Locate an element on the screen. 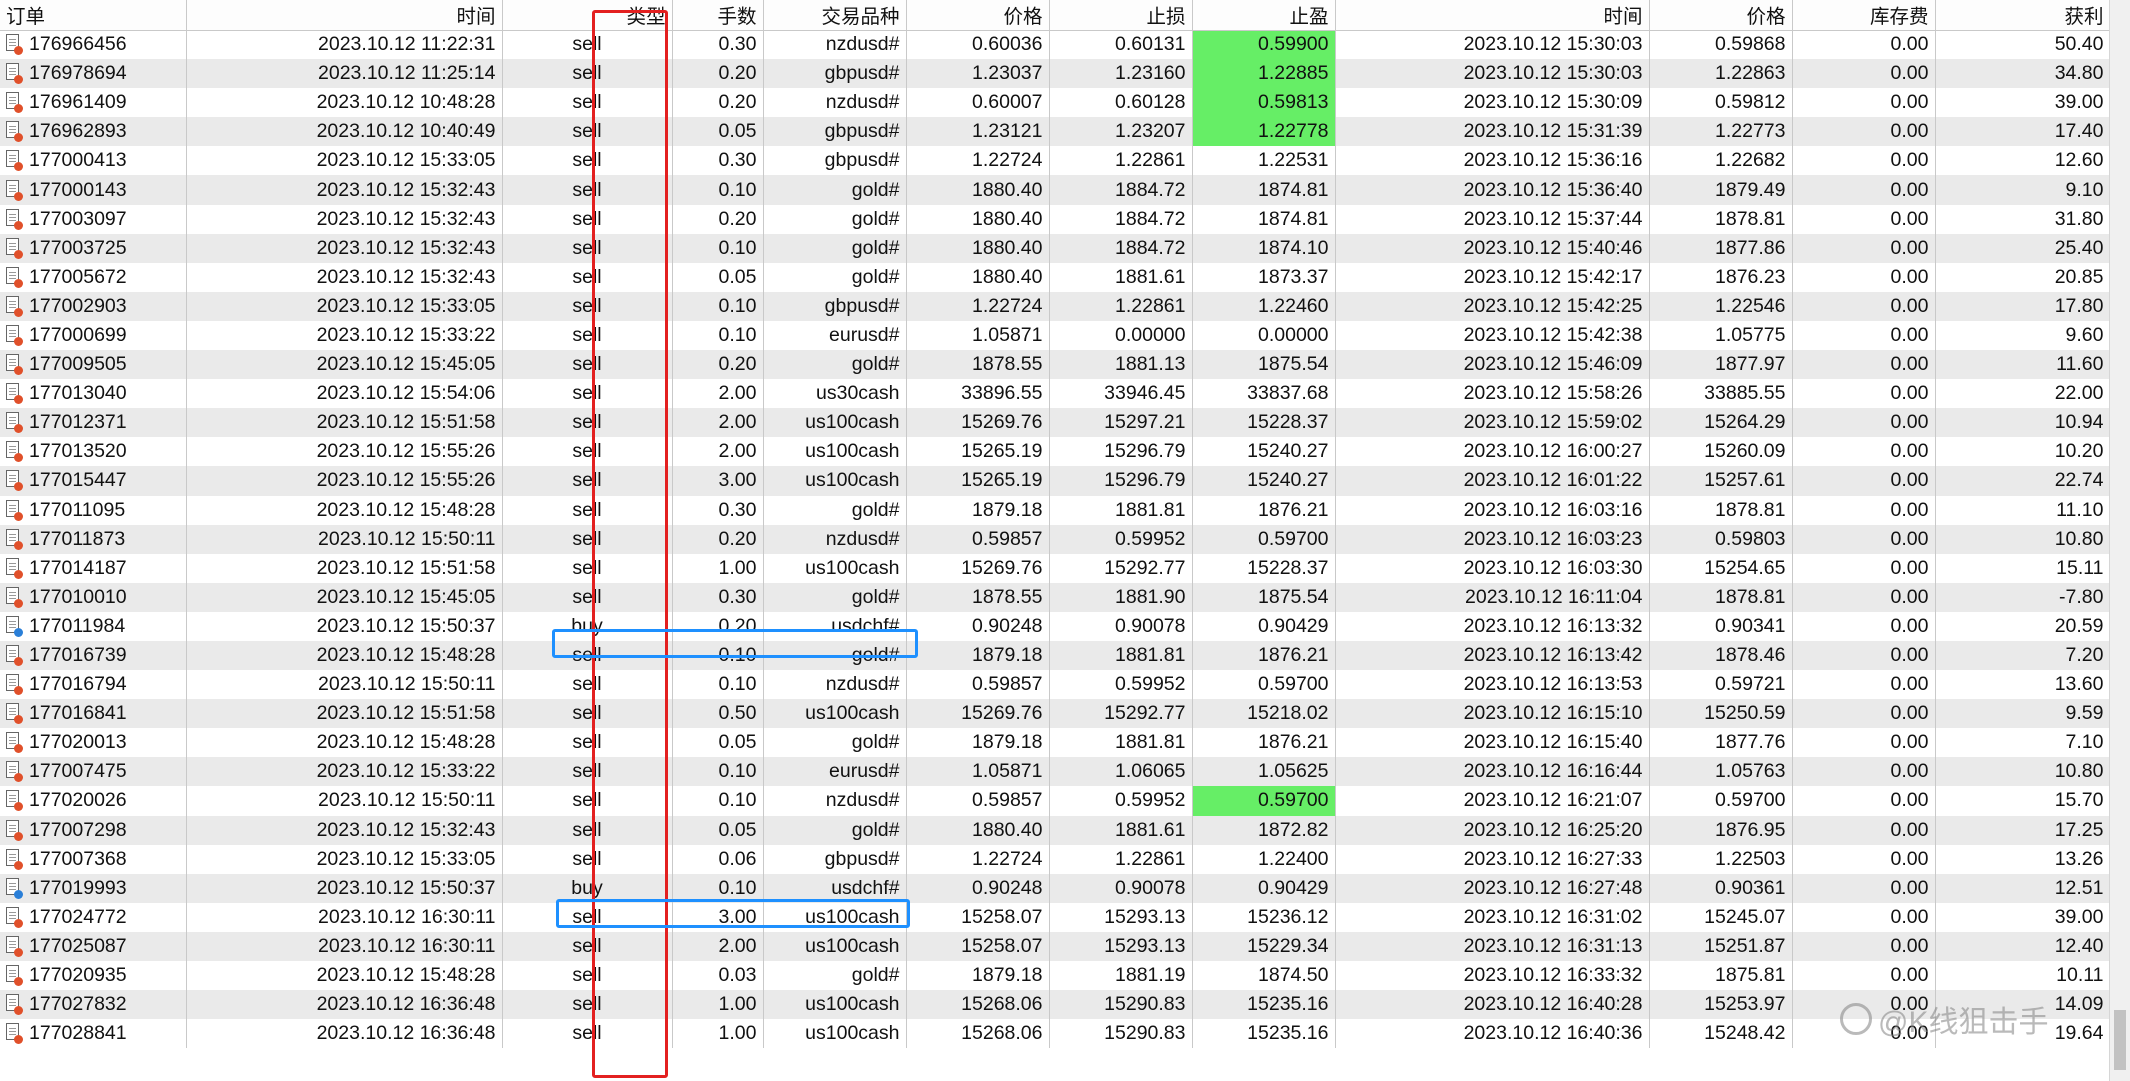  cell-take-profit: 33837.68 is located at coordinates (1264, 394).